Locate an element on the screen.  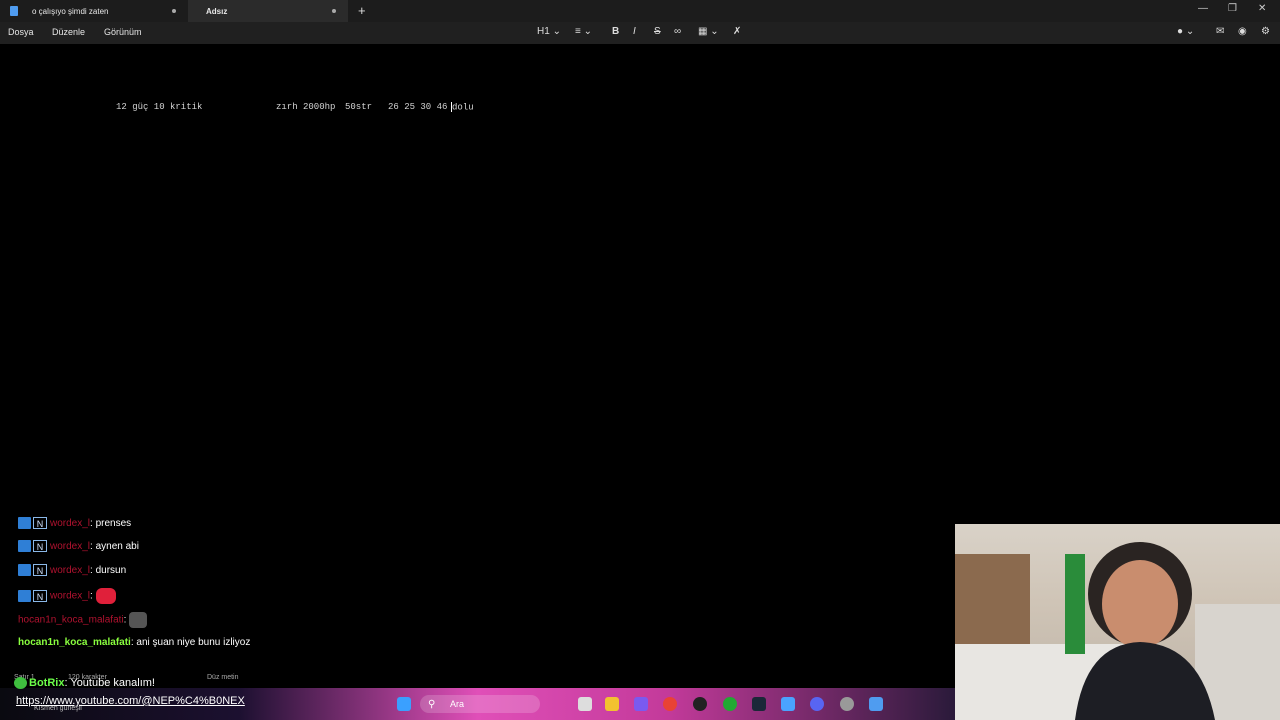
new-tab-icon: + is located at coordinates (362, 10).